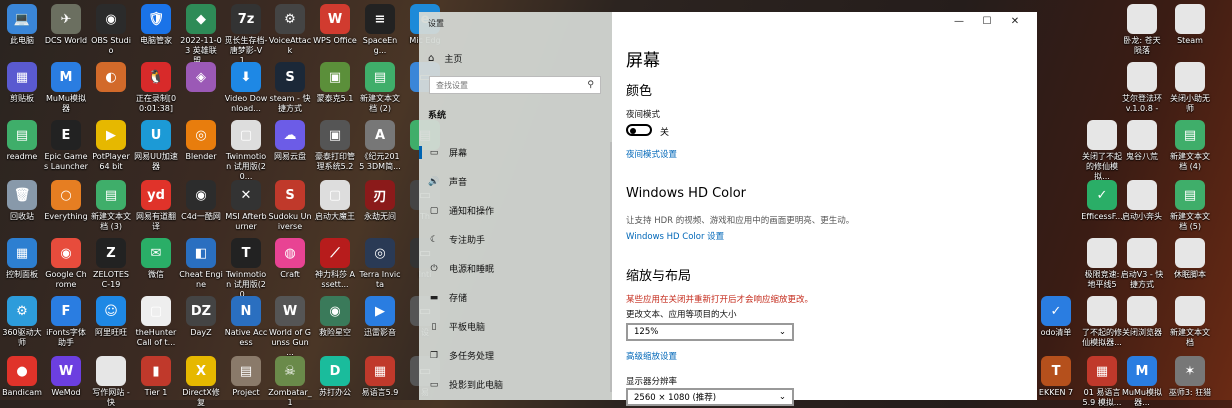 This screenshot has height=408, width=1232. Describe the element at coordinates (1142, 317) in the screenshot. I see `desktop-icon: 关闭浏览器` at that location.